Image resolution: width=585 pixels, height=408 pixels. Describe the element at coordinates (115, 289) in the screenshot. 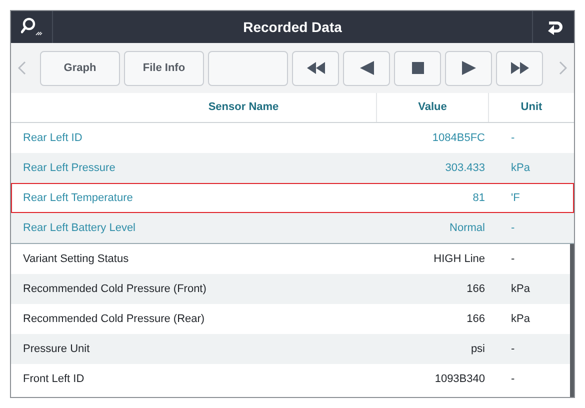

I see `sensor-name-cell-text: Recommended Cold Pressure (Front)` at that location.